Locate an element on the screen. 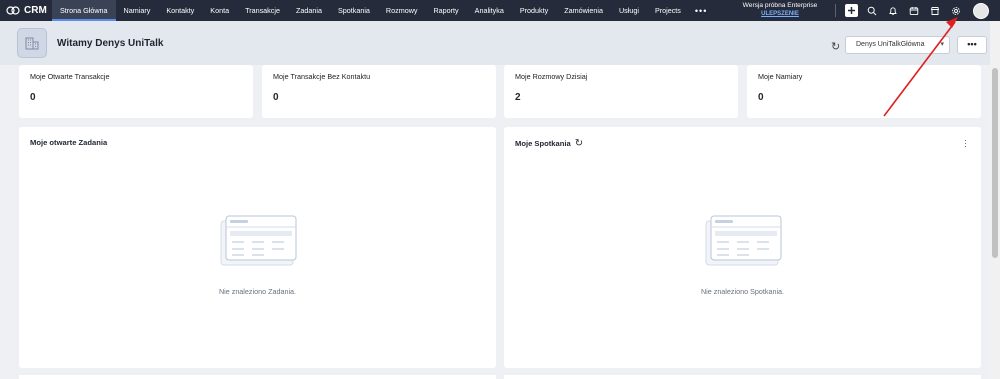  plus-icon is located at coordinates (851, 10).